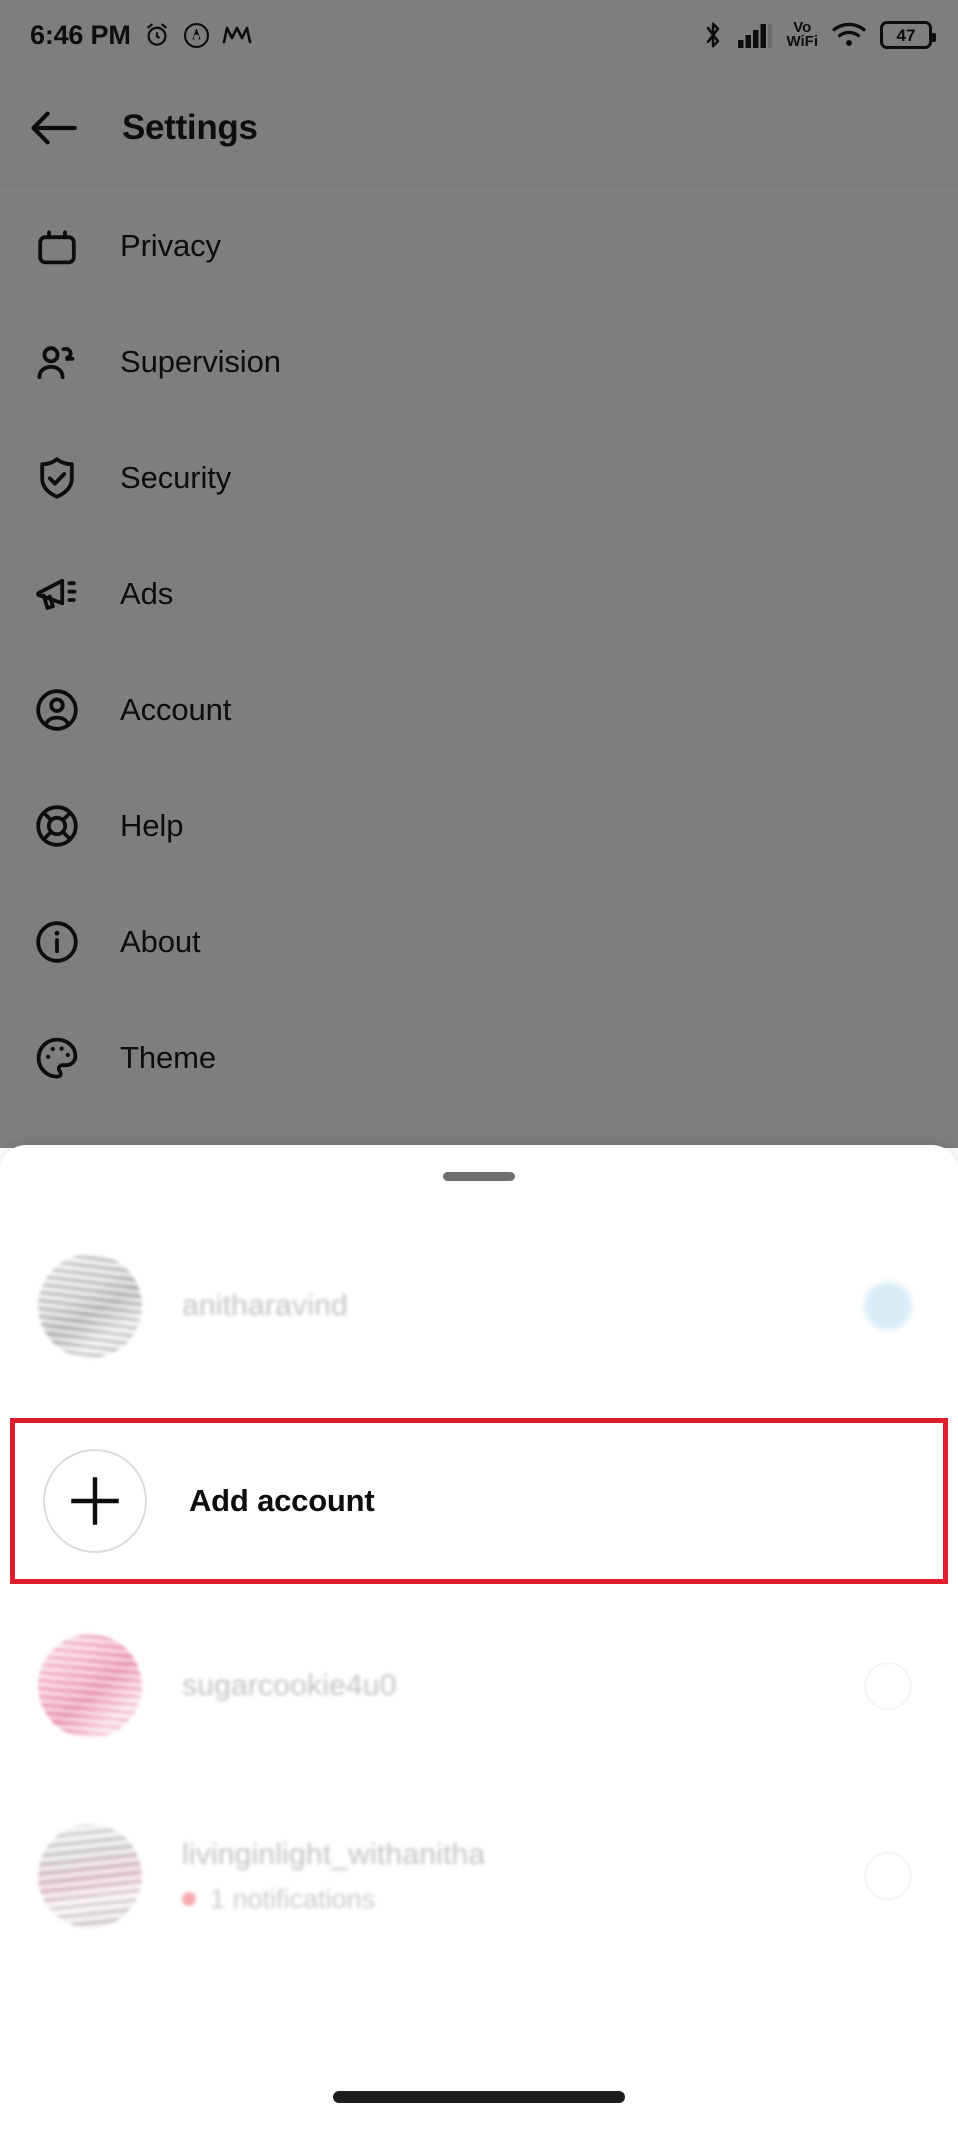 This screenshot has width=958, height=2129. I want to click on cellular-signal-icon, so click(755, 36).